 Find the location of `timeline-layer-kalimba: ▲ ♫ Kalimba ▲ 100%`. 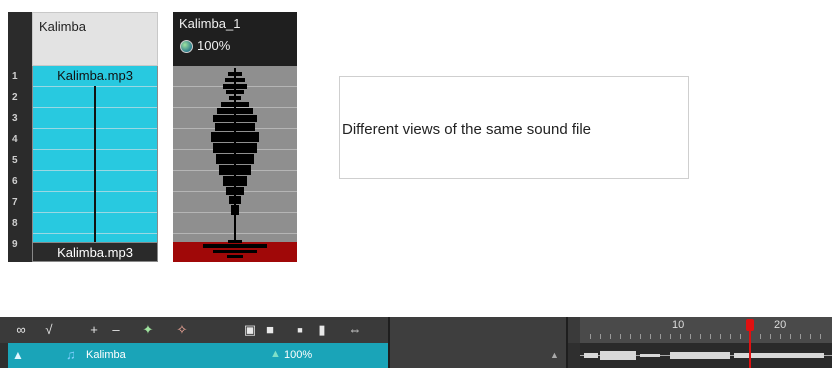

timeline-layer-kalimba: ▲ ♫ Kalimba ▲ 100% is located at coordinates (198, 355).